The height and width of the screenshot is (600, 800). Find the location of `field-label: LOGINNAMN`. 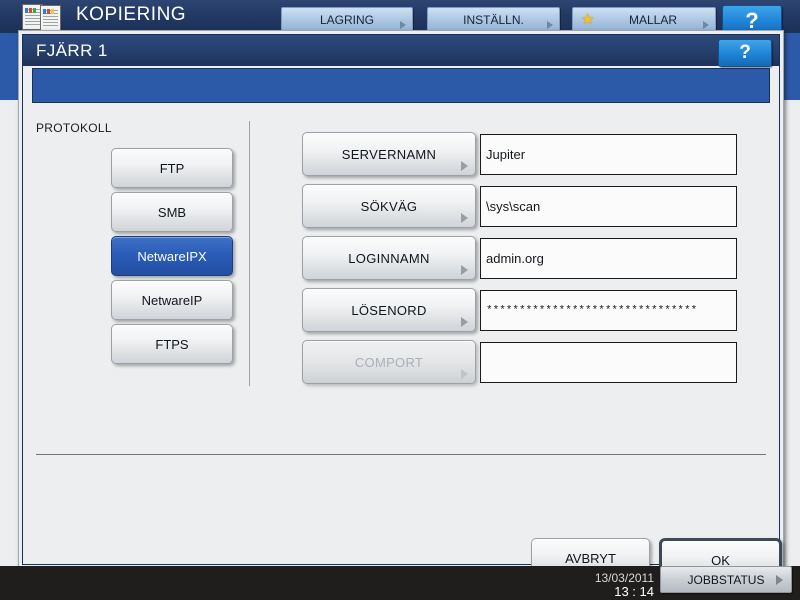

field-label: LOGINNAMN is located at coordinates (389, 258).